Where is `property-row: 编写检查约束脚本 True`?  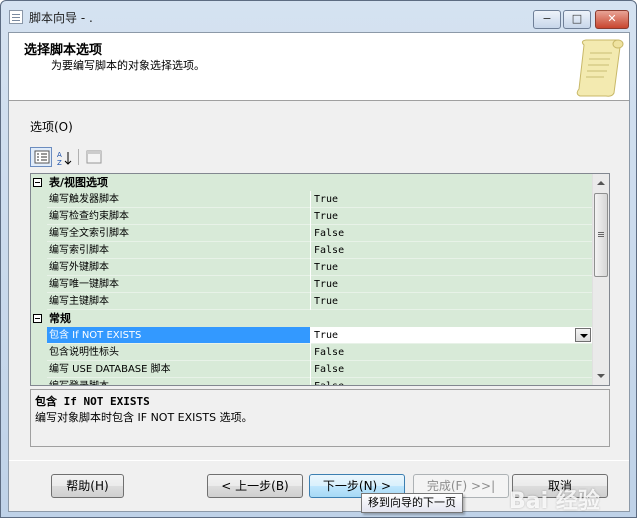 property-row: 编写检查约束脚本 True is located at coordinates (312, 216).